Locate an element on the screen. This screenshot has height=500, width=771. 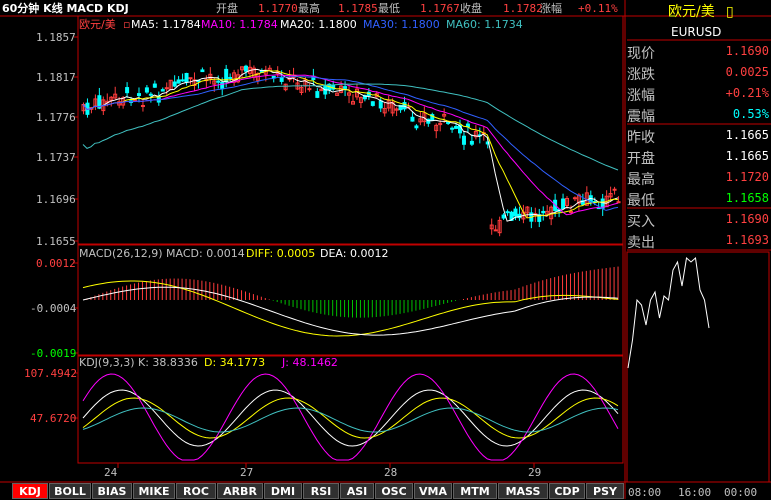
tab-rsi: RSI is located at coordinates (321, 491).